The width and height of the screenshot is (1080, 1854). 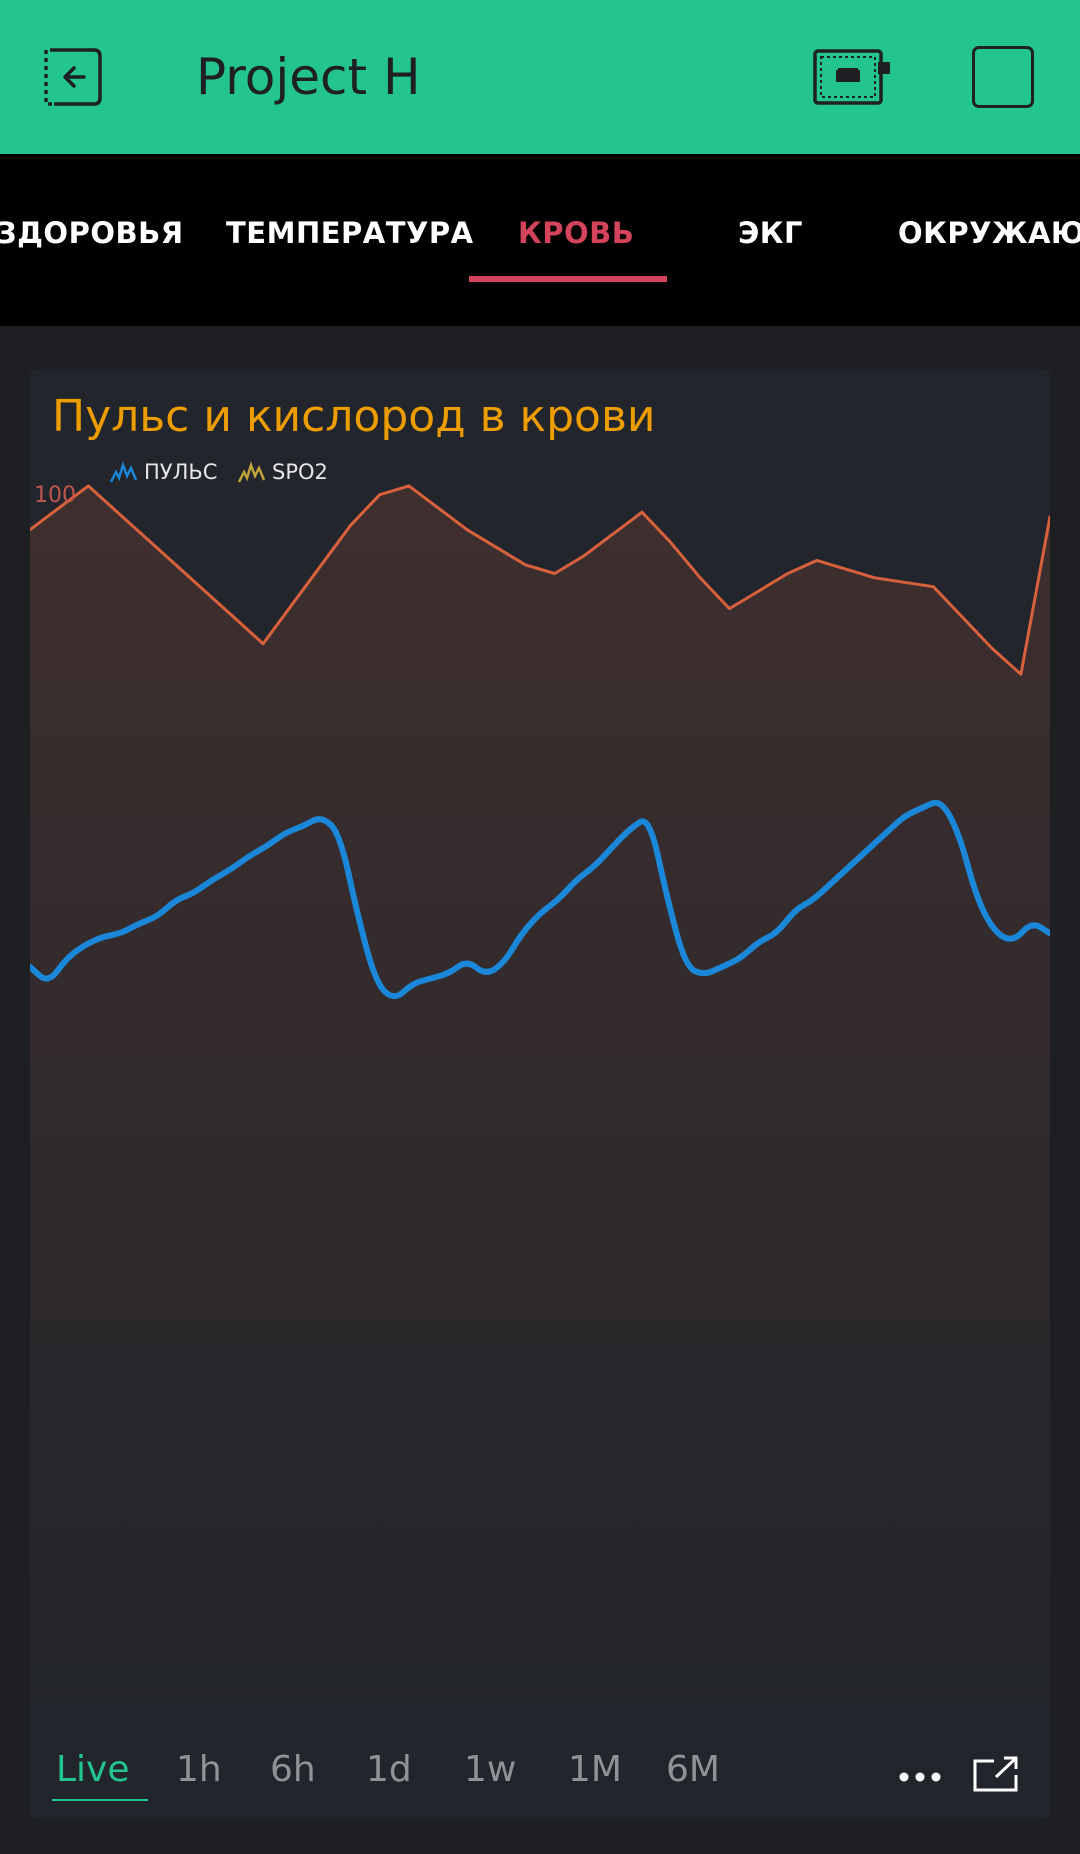 I want to click on square-icon, so click(x=1003, y=77).